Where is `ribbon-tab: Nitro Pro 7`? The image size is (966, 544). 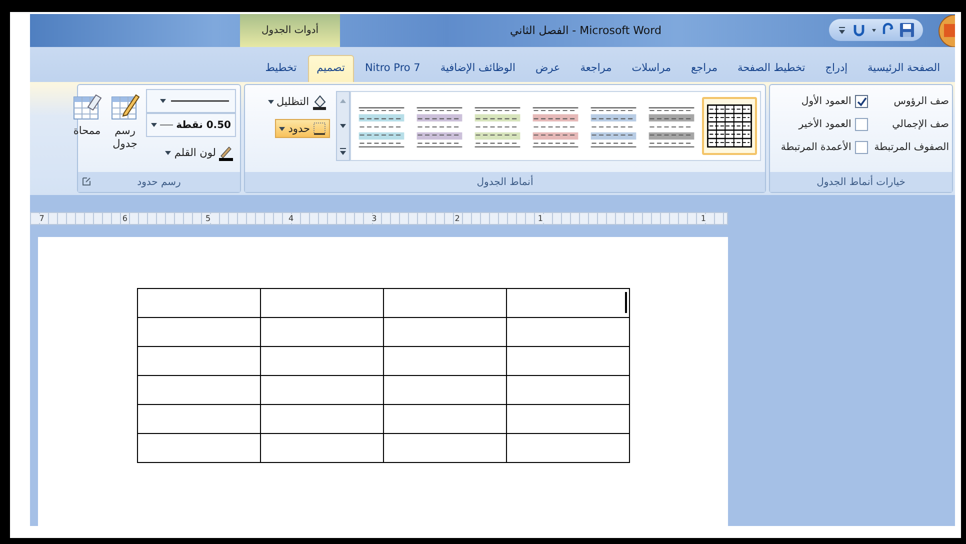
ribbon-tab: Nitro Pro 7 is located at coordinates (393, 68).